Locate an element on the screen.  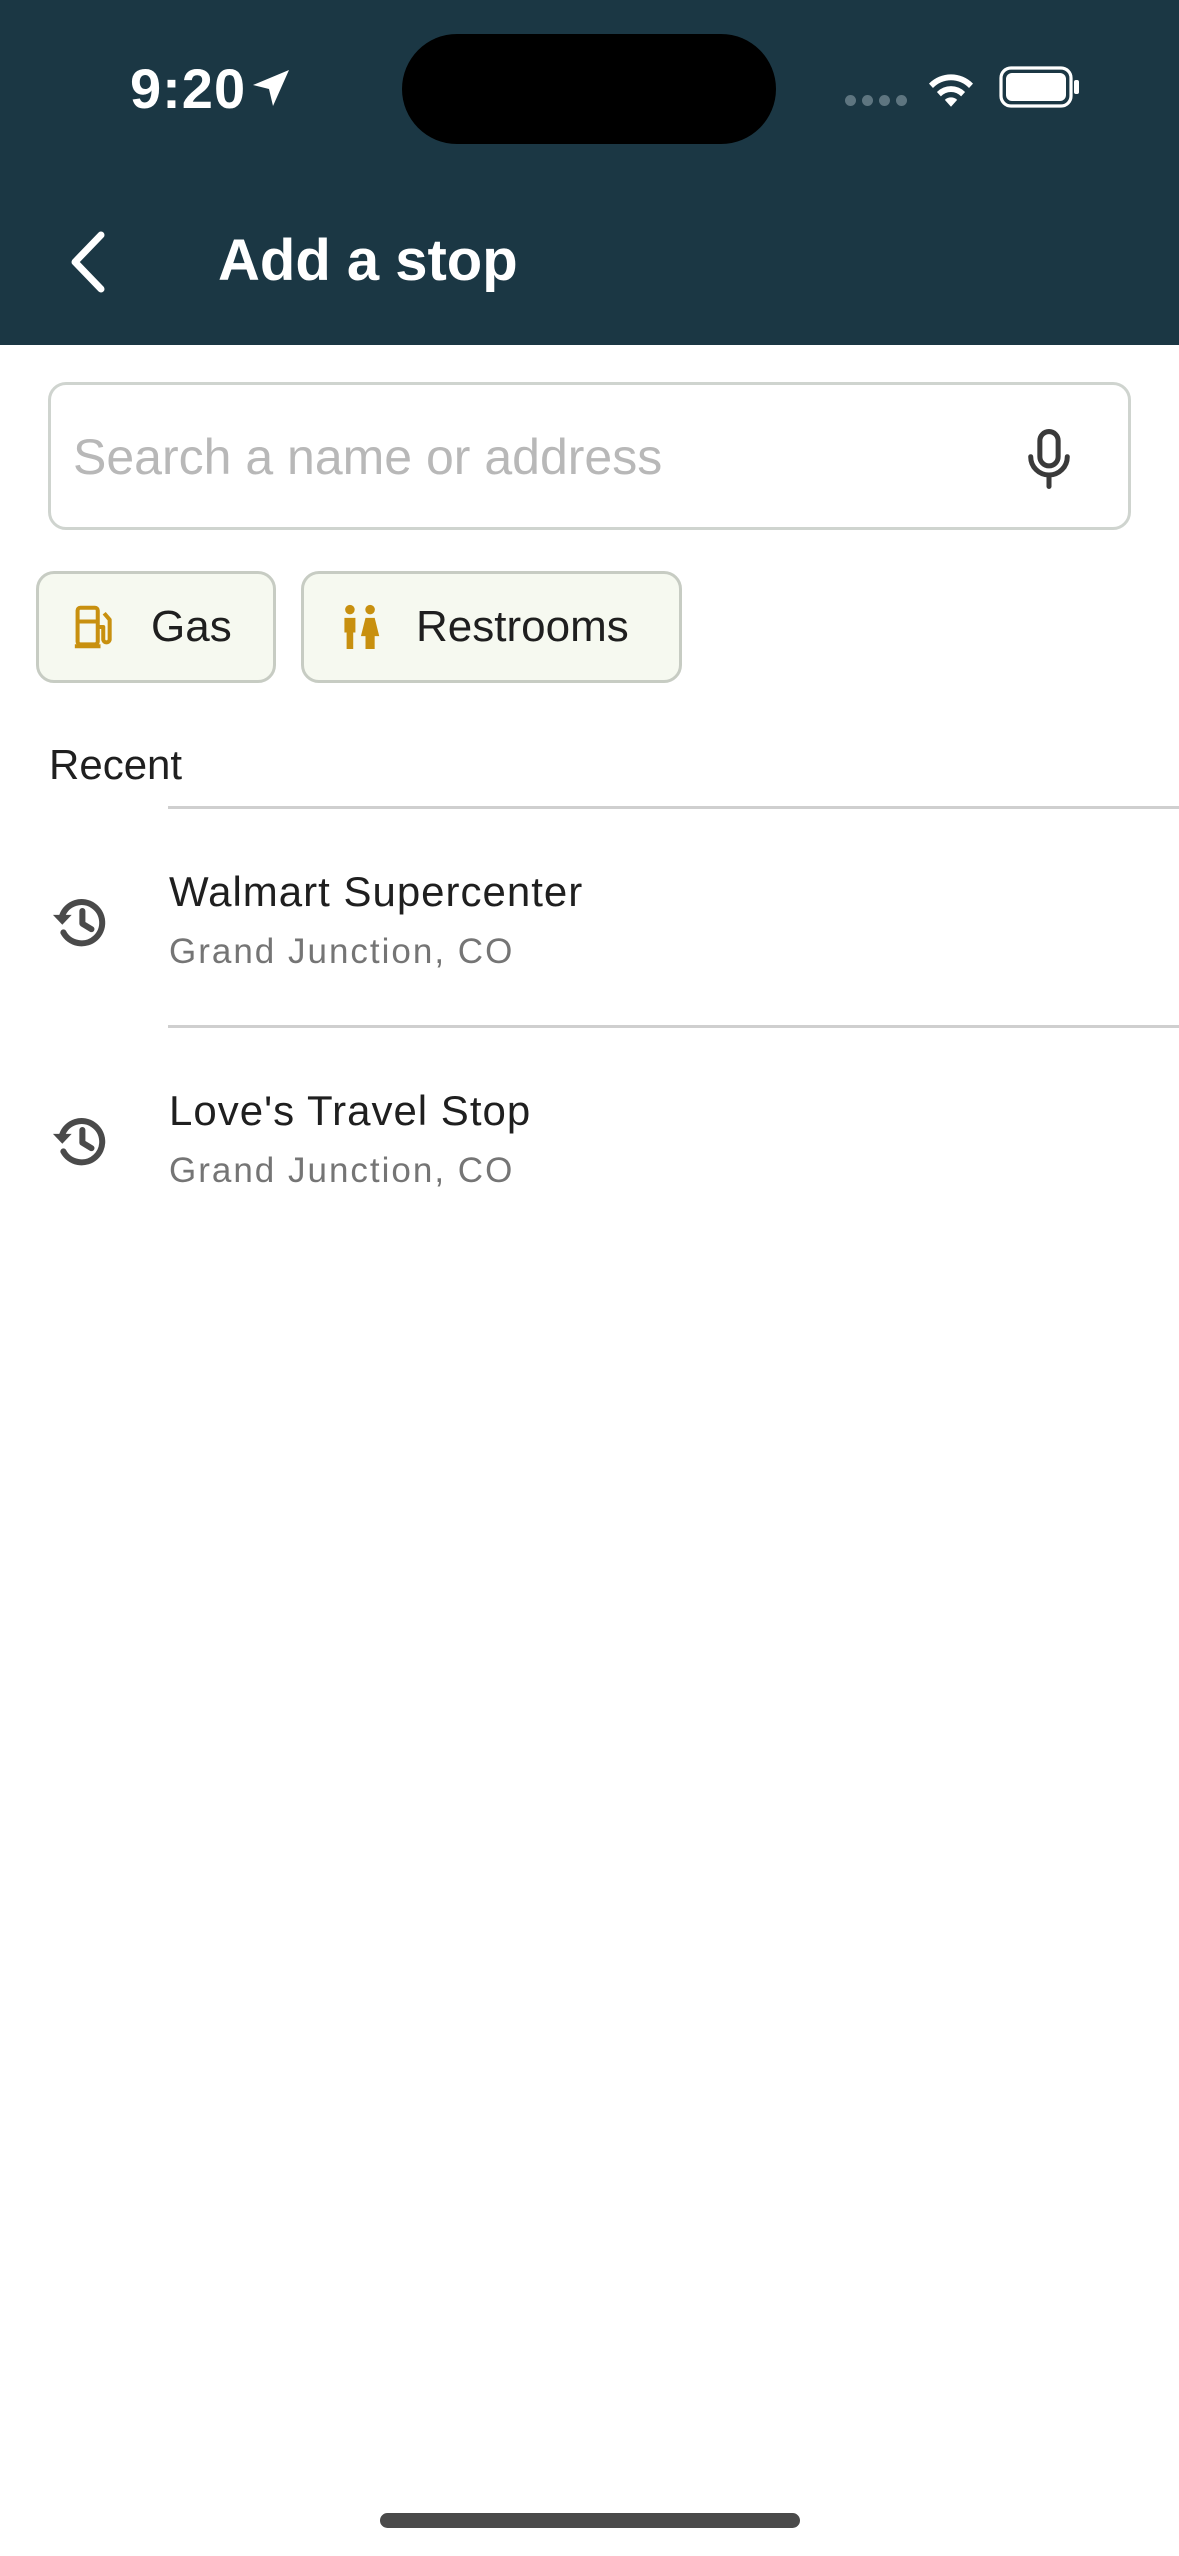
page-title: Add a stop is located at coordinates (368, 260).